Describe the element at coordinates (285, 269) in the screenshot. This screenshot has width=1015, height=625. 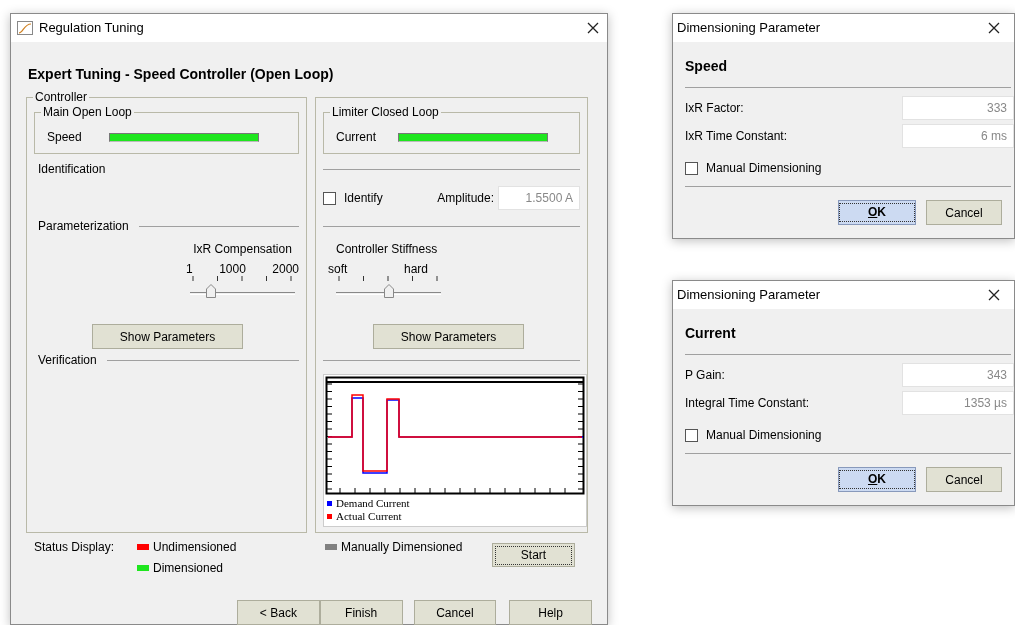
I see `tick-label: 2000` at that location.